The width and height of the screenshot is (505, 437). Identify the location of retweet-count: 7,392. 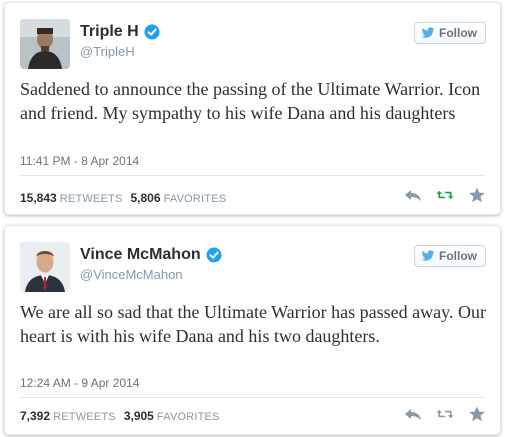
(35, 416).